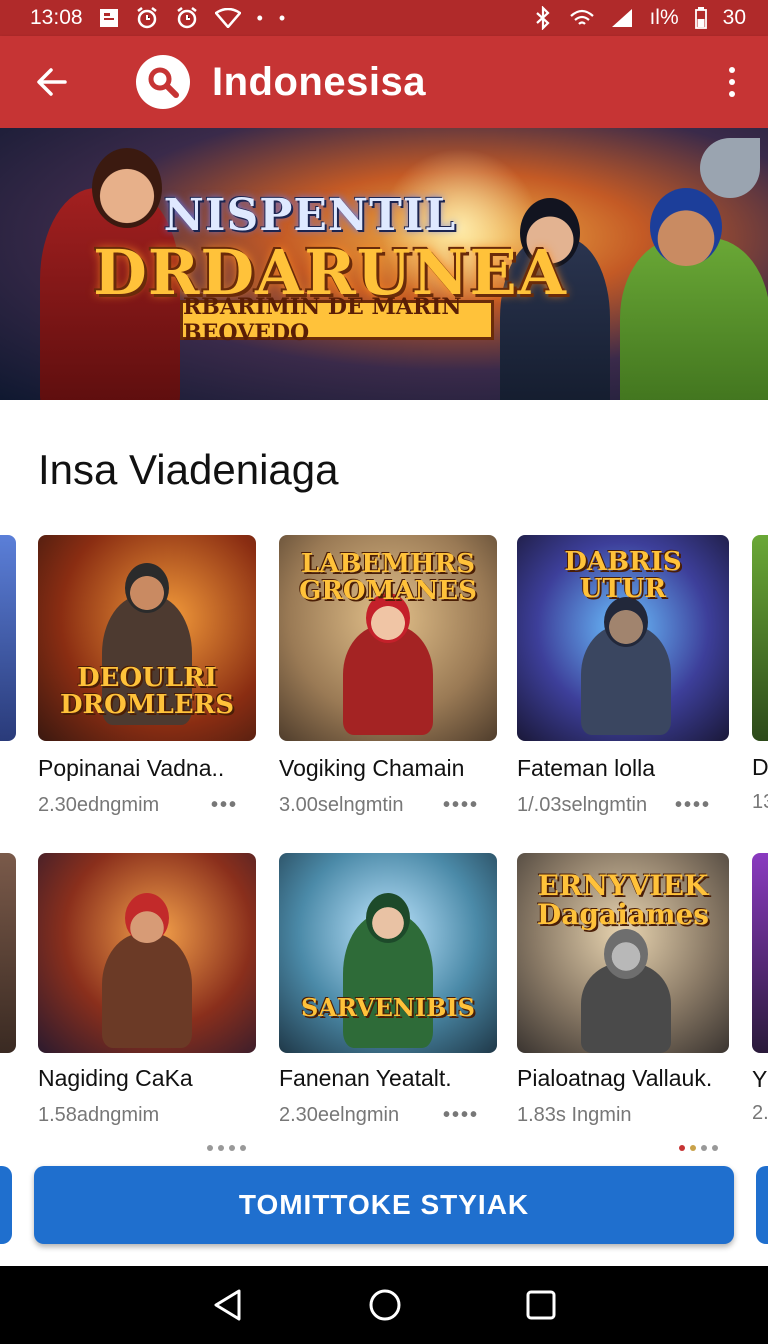 This screenshot has width=768, height=1344. Describe the element at coordinates (228, 1305) in the screenshot. I see `triangle-back-icon` at that location.